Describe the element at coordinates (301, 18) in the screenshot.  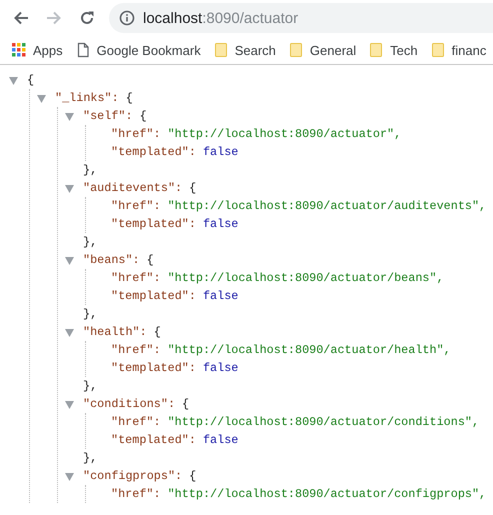
I see `address-bar: localhost:8090/actuator` at that location.